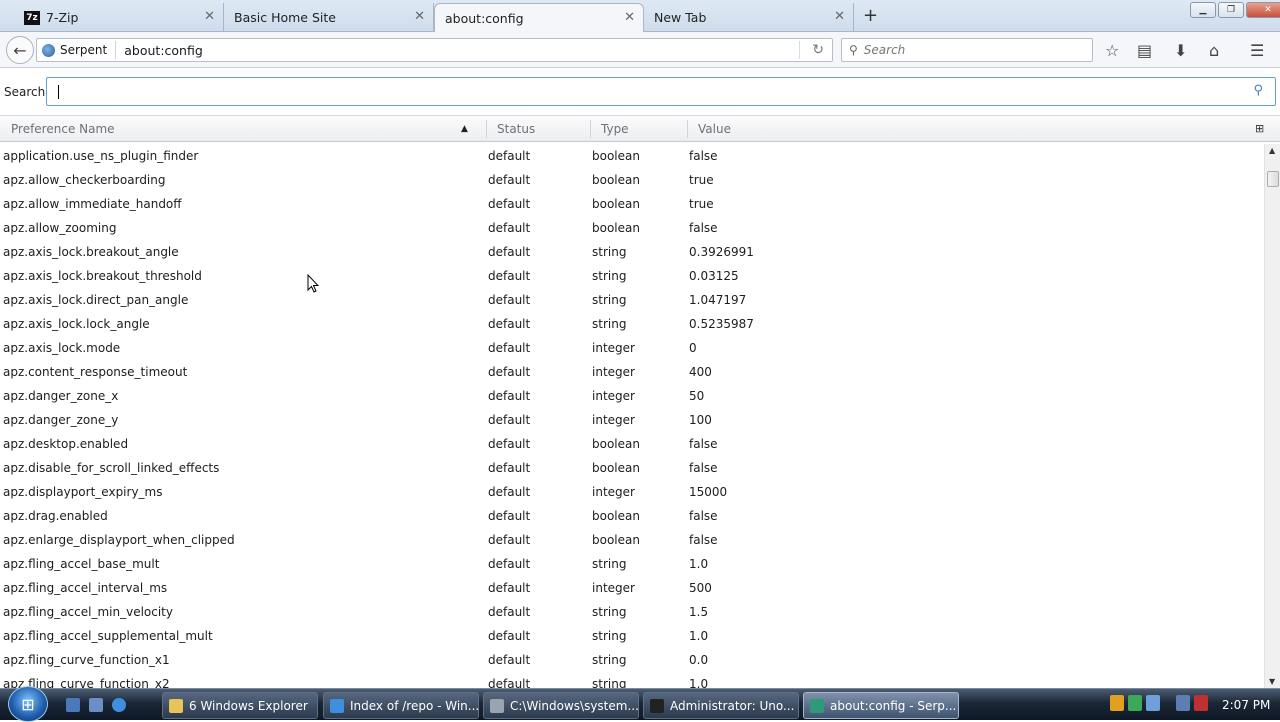 The image size is (1280, 722). What do you see at coordinates (1214, 50) in the screenshot?
I see `home-icon: ⌂` at bounding box center [1214, 50].